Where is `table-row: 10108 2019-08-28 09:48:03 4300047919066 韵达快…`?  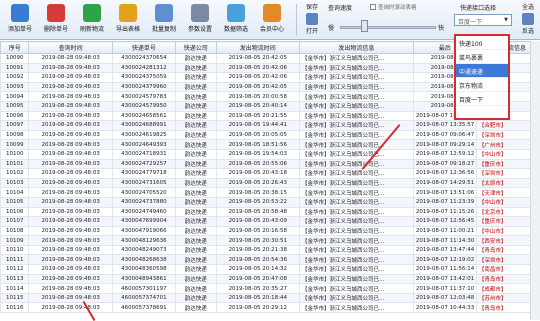
table-row: 10108 2019-08-28 09:48:03 4300047919066 韵达快… is located at coordinates (270, 231).